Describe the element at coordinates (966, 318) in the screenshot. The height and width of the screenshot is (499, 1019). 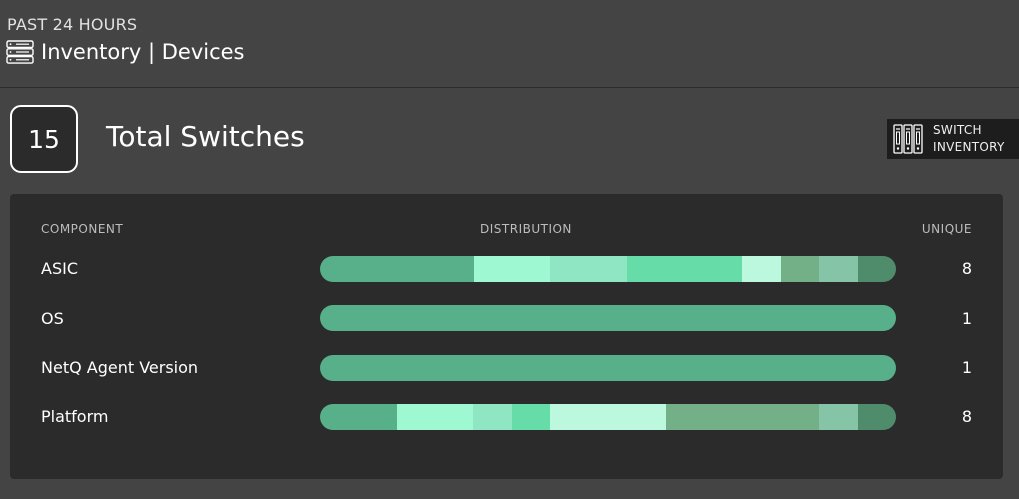
I see `unique-count-os: 1` at that location.